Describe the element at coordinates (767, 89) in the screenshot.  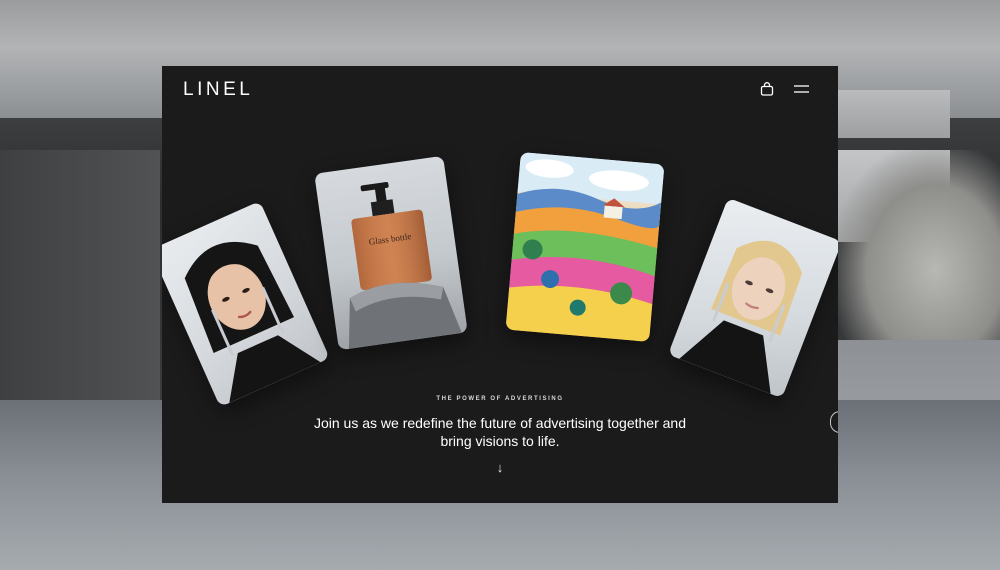
I see `shopping-bag-icon` at that location.